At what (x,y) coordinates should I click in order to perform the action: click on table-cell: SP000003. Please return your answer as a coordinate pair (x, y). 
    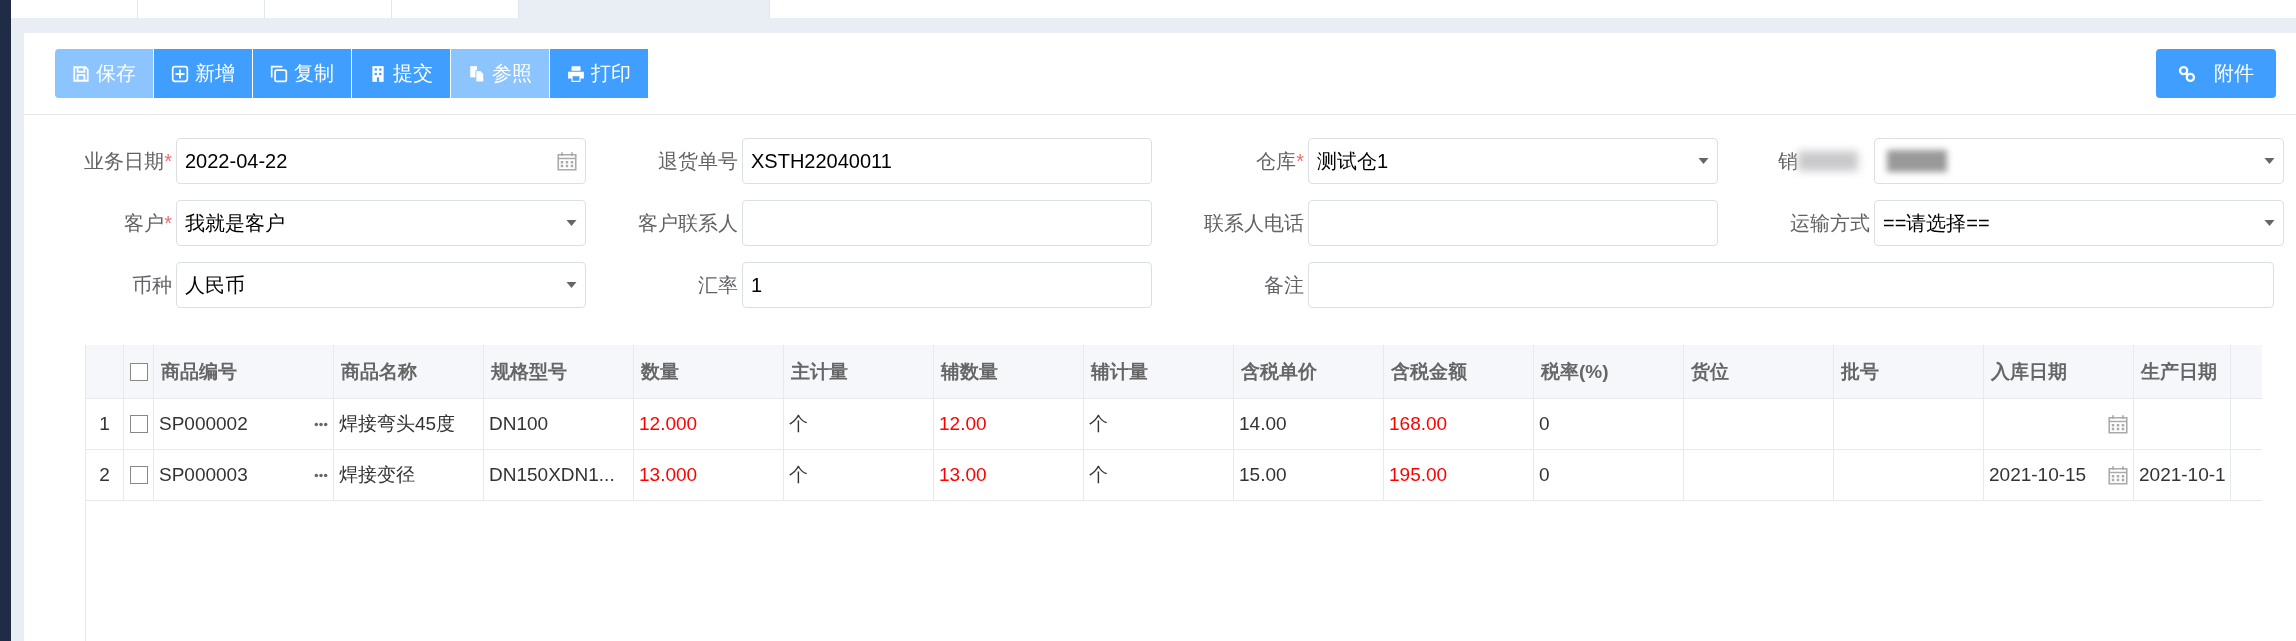
    Looking at the image, I should click on (203, 475).